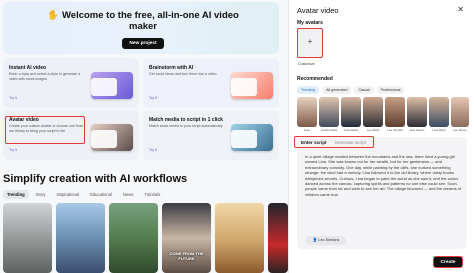 This screenshot has width=474, height=273. I want to click on tab-story: Story, so click(41, 194).